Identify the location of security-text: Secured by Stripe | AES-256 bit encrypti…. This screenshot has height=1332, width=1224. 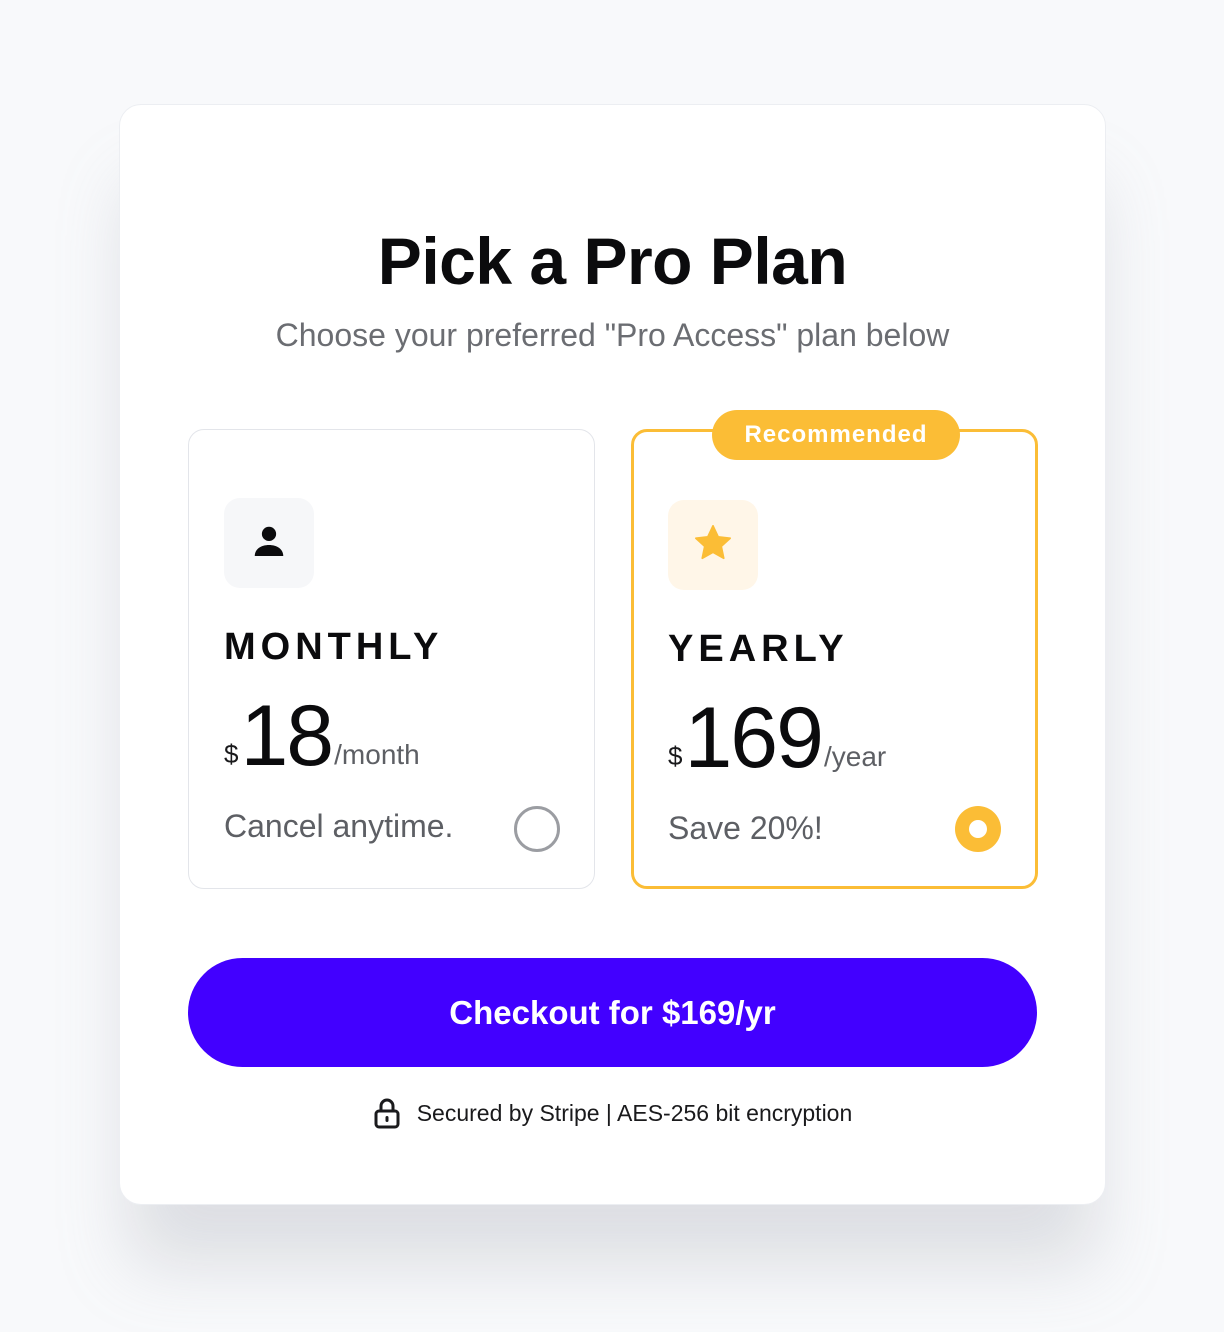
(634, 1112).